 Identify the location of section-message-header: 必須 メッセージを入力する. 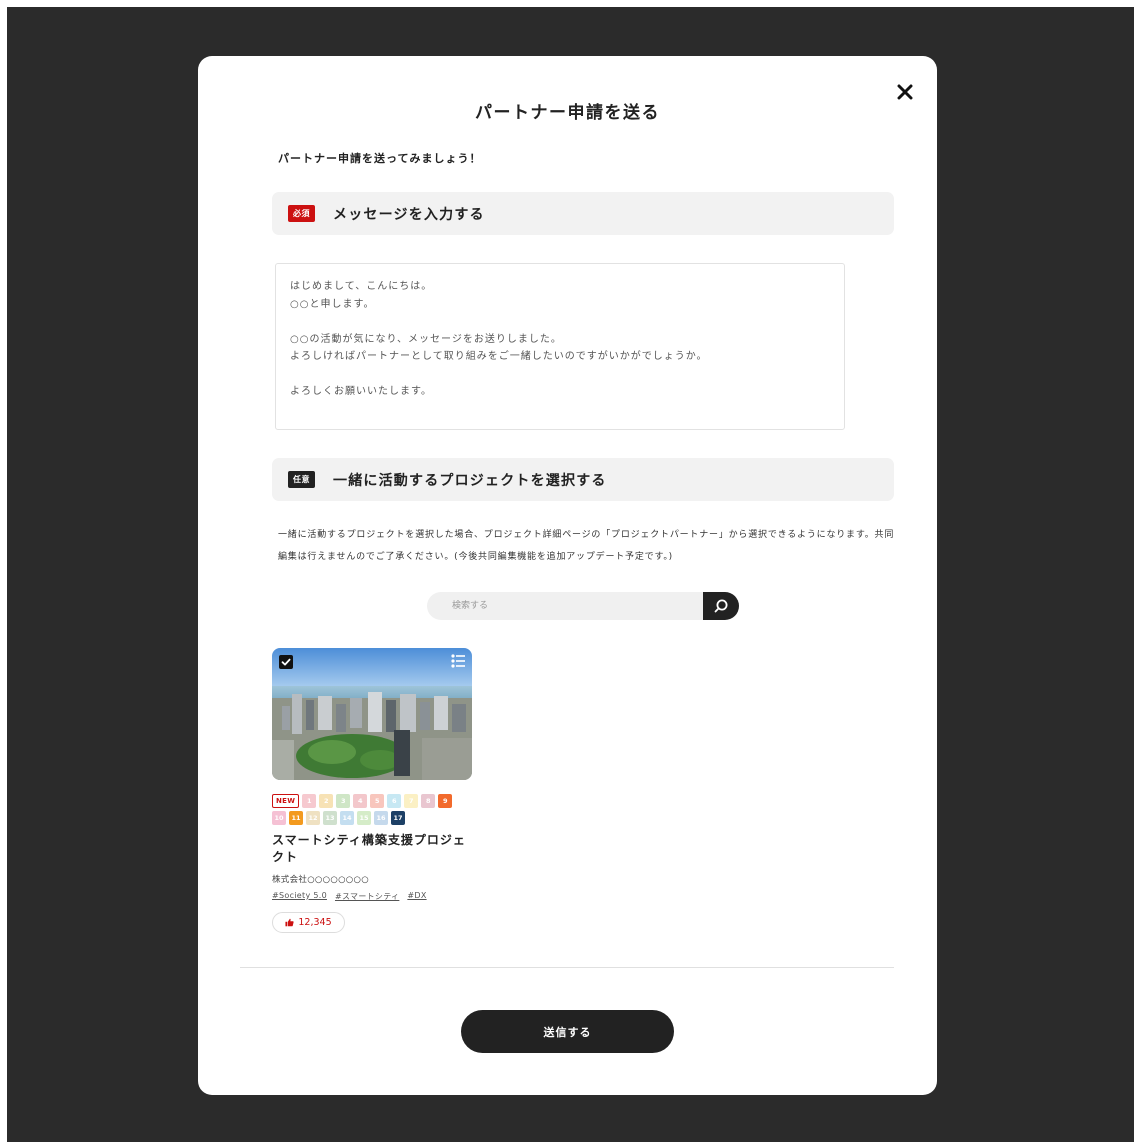
(583, 213).